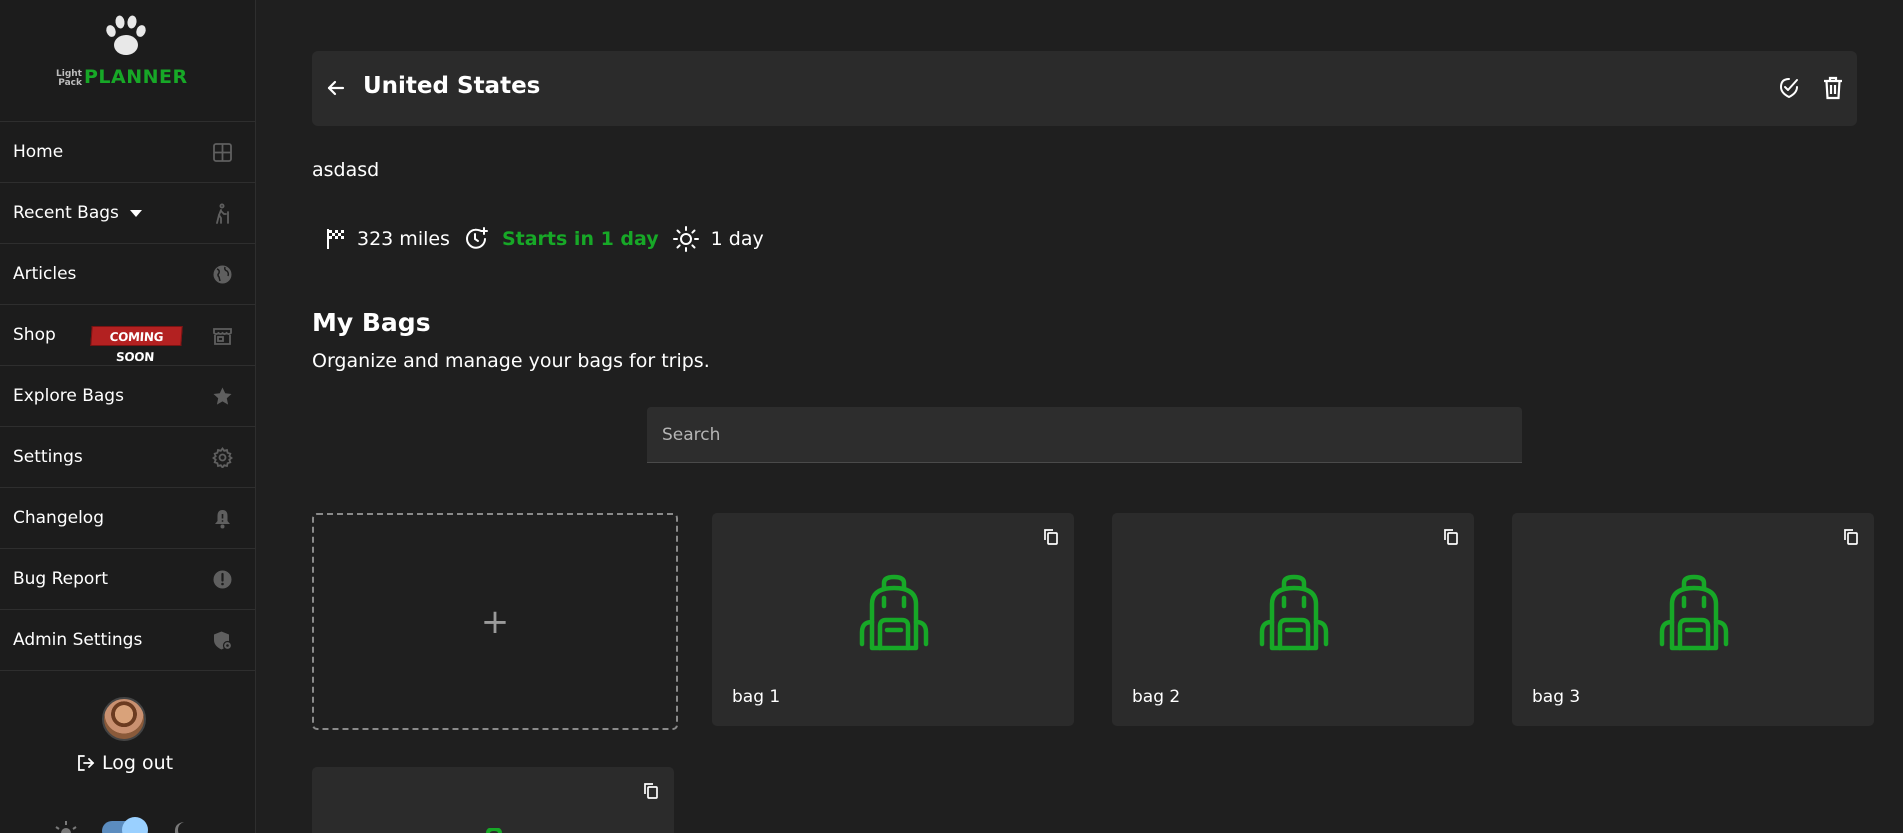  Describe the element at coordinates (222, 213) in the screenshot. I see `hiker-icon` at that location.